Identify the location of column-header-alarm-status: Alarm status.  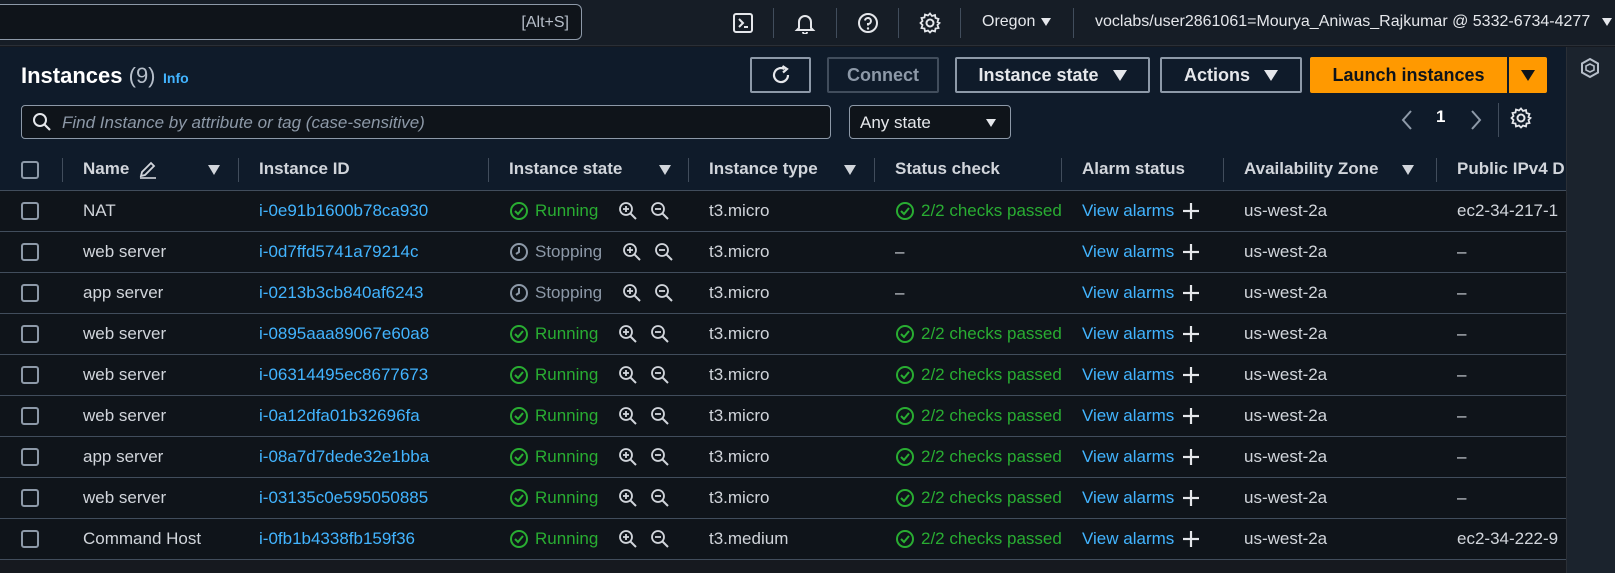
(1143, 170).